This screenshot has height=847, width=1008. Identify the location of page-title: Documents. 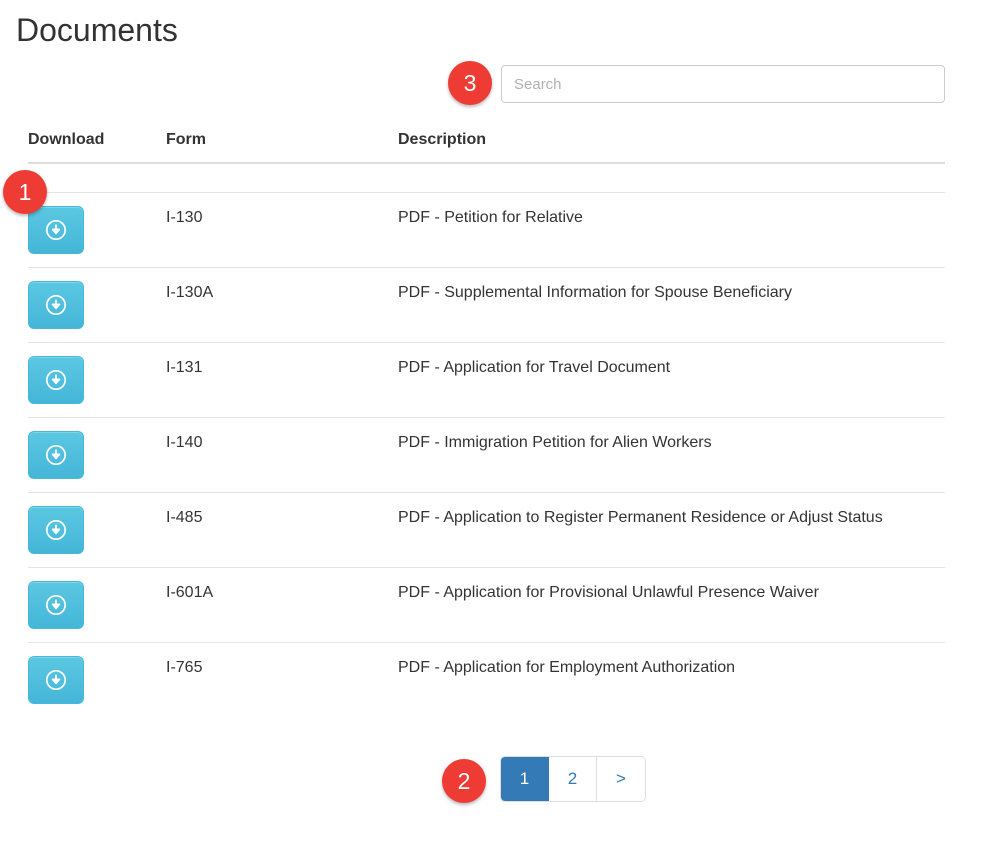
(97, 30).